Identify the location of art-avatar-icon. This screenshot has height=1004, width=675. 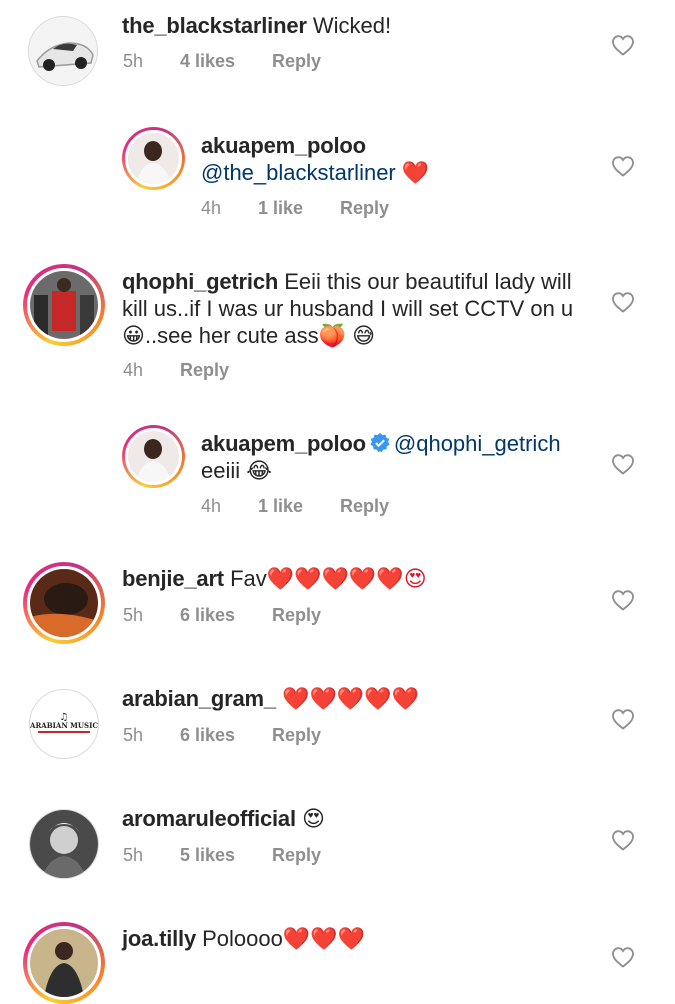
(64, 603).